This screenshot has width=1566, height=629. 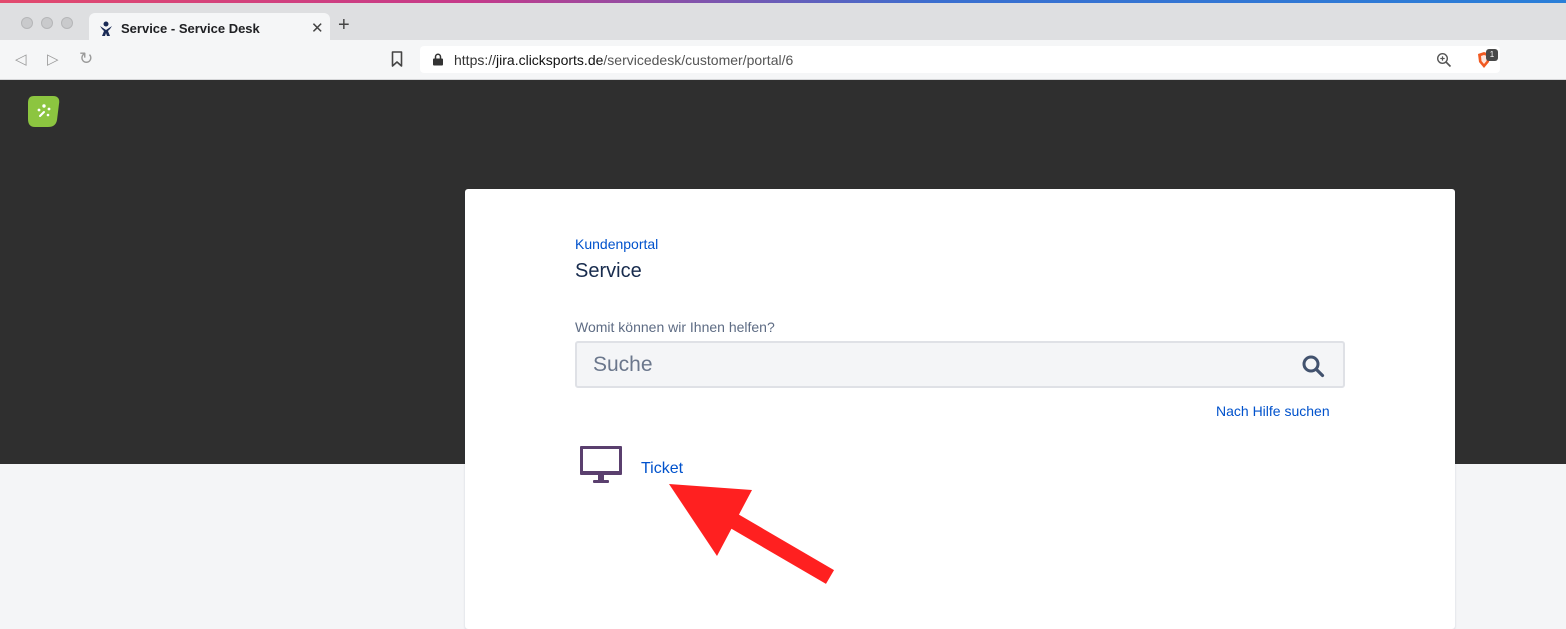 I want to click on tab-title: Service - Service Desk, so click(x=190, y=28).